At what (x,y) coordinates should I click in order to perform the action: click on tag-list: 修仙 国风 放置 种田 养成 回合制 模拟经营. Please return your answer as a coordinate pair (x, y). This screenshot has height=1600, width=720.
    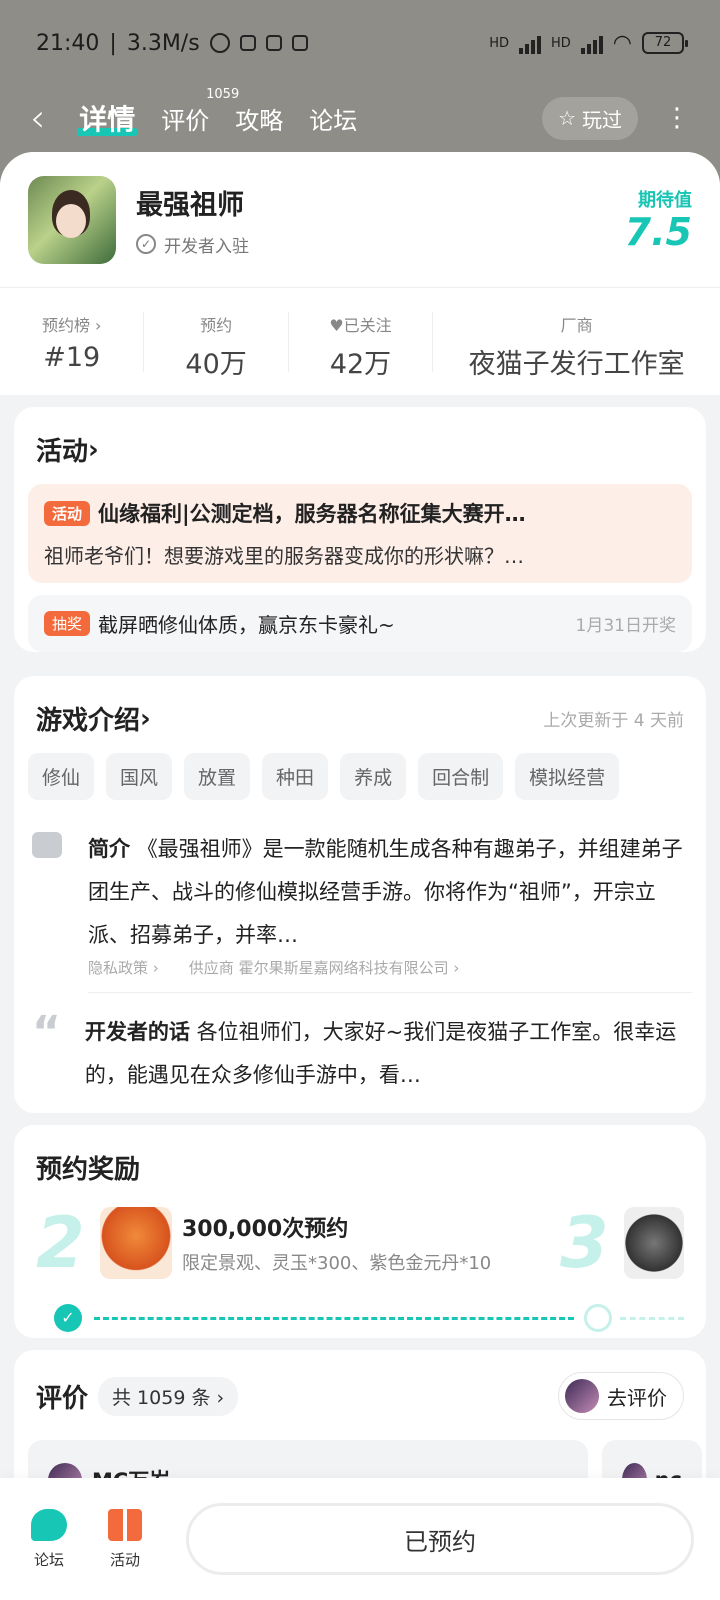
    Looking at the image, I should click on (360, 781).